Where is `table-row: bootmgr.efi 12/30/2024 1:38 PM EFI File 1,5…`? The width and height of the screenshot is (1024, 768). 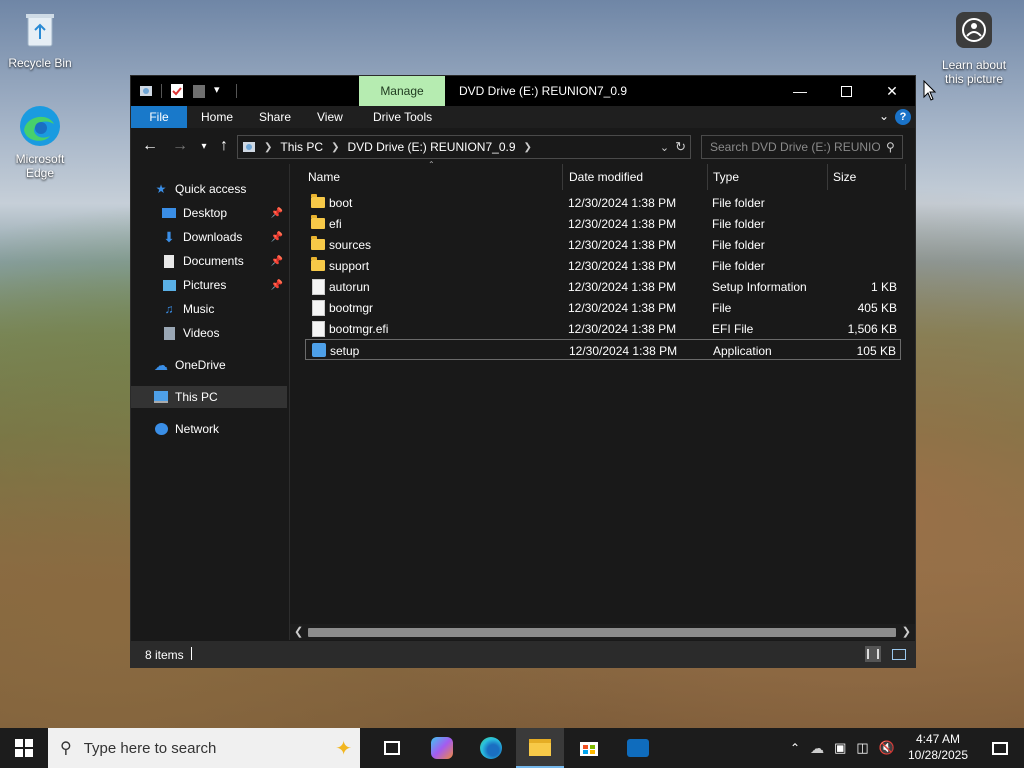
table-row: bootmgr.efi 12/30/2024 1:38 PM EFI File 1,5… is located at coordinates (603, 328).